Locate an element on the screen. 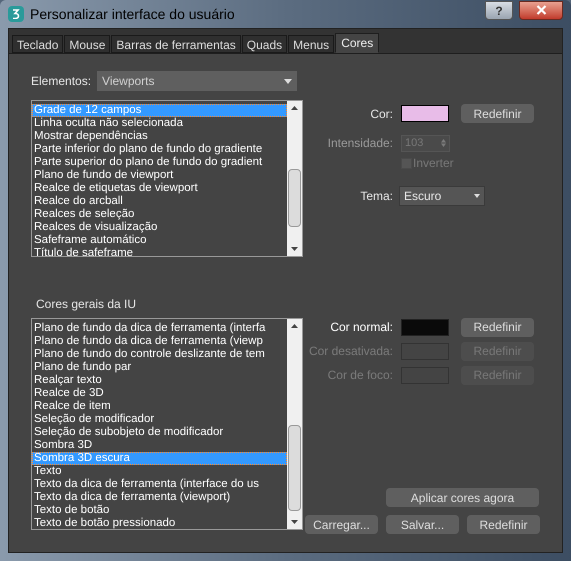 The height and width of the screenshot is (561, 571). tab: Teclado is located at coordinates (38, 44).